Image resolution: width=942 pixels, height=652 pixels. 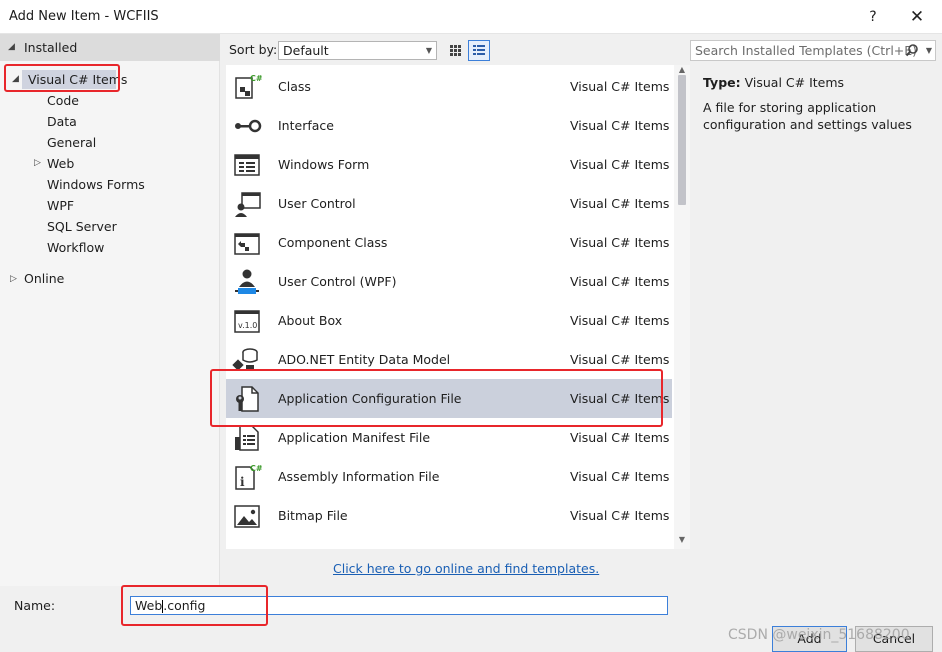 What do you see at coordinates (248, 126) in the screenshot?
I see `interface-icon` at bounding box center [248, 126].